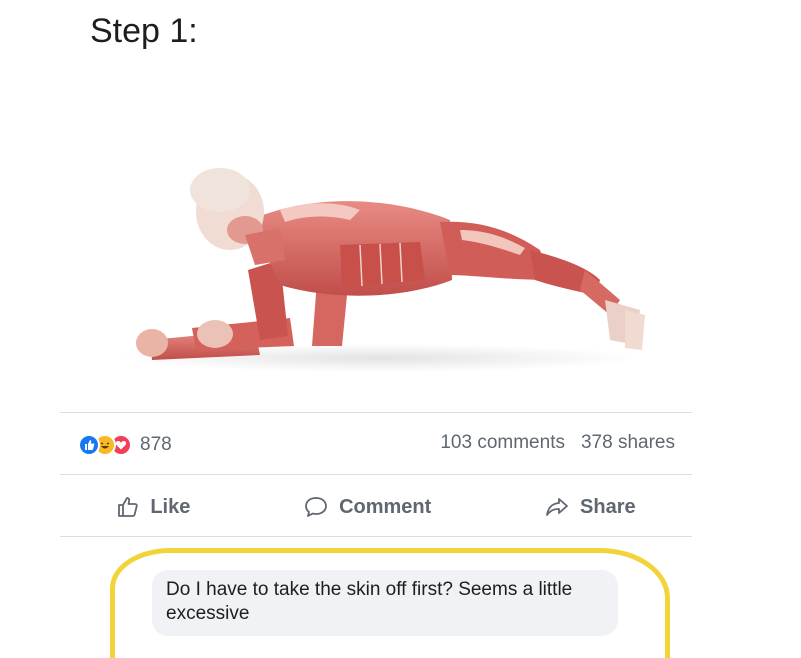  I want to click on share-arrow-icon, so click(557, 507).